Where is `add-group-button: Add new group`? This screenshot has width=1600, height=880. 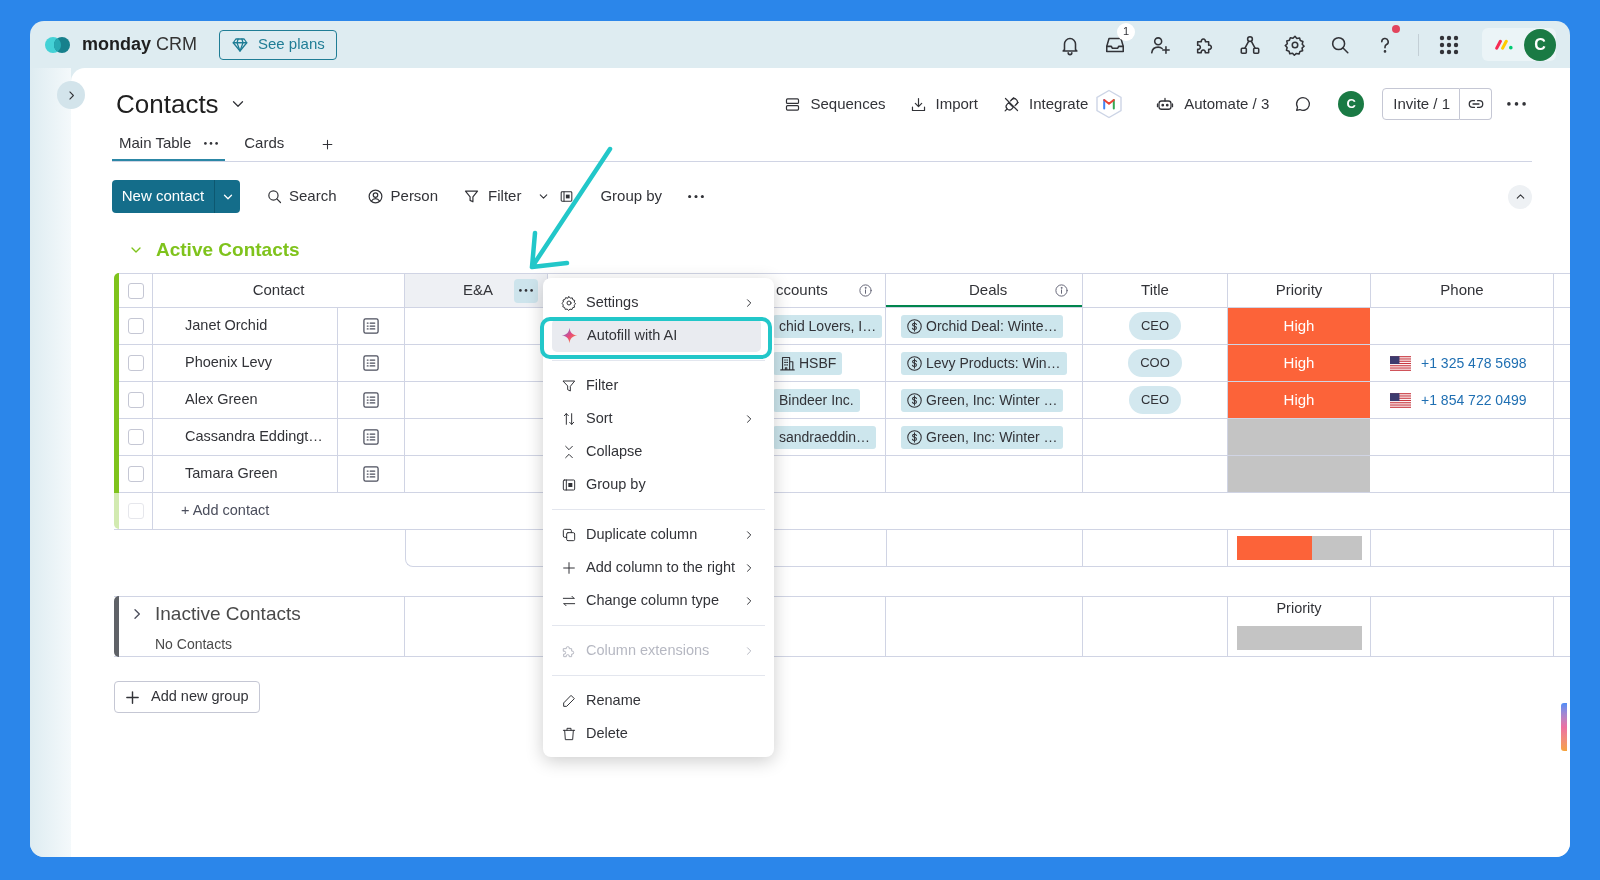
add-group-button: Add new group is located at coordinates (187, 697).